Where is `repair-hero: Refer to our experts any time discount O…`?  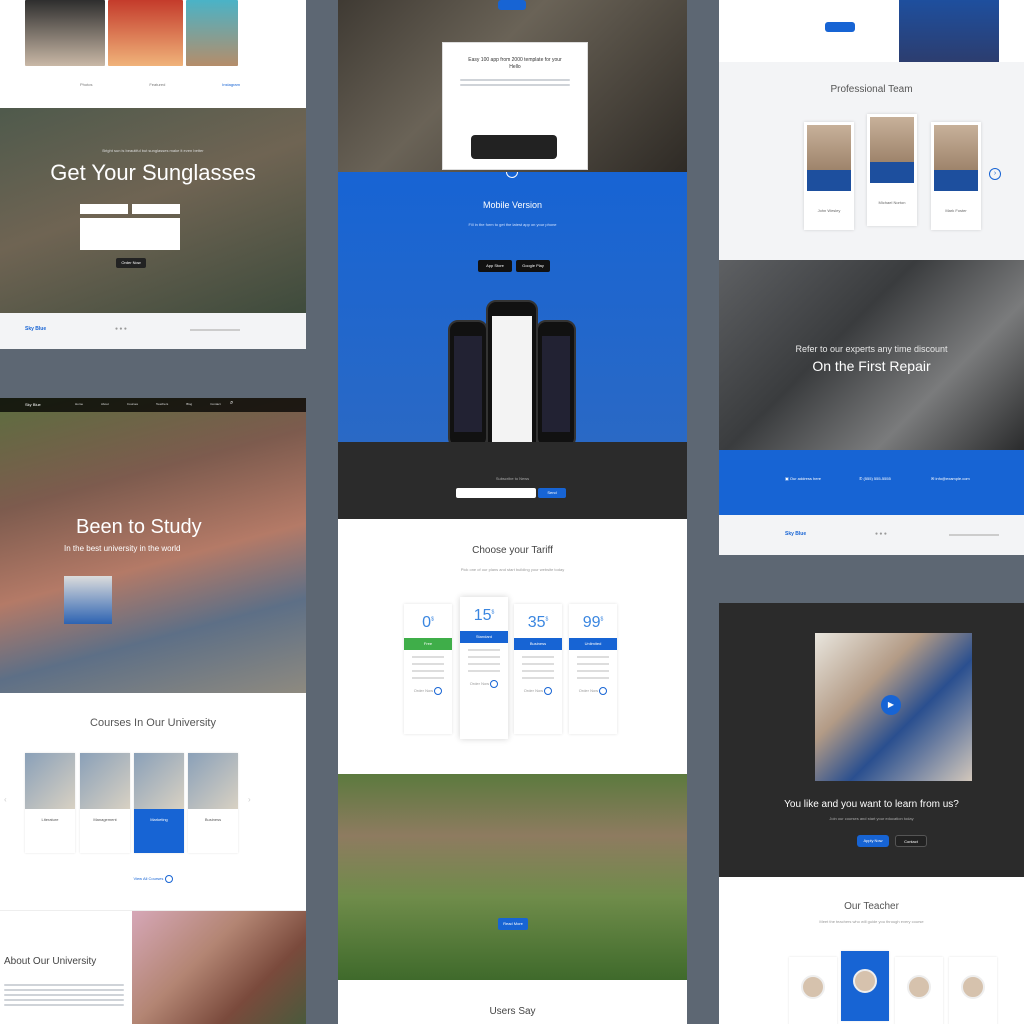
repair-hero: Refer to our experts any time discount O… is located at coordinates (871, 355).